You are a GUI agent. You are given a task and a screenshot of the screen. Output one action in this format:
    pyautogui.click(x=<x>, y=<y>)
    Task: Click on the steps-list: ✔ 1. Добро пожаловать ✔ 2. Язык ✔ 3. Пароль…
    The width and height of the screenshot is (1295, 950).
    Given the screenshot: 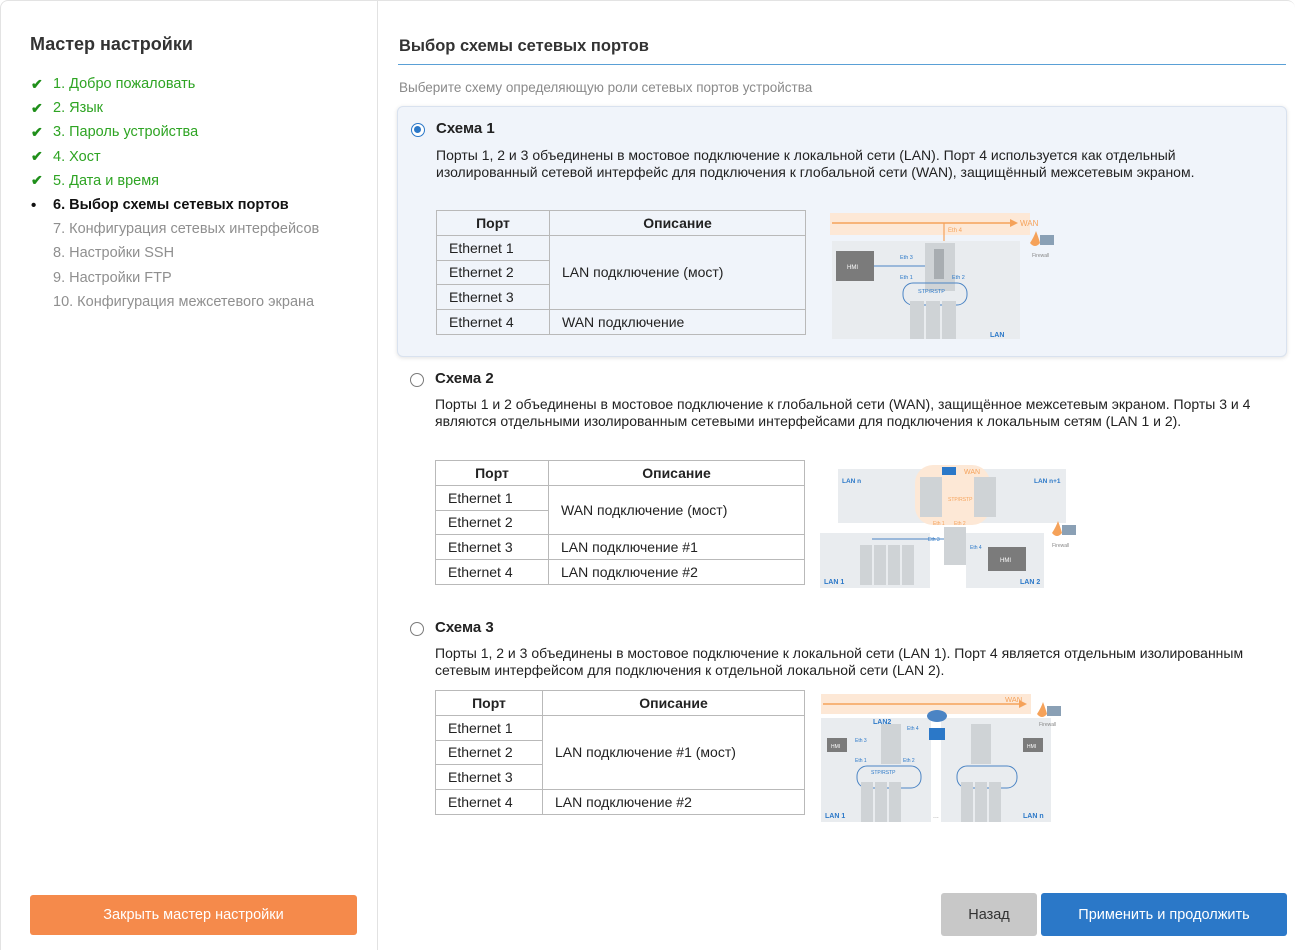 What is the action you would take?
    pyautogui.click(x=175, y=193)
    